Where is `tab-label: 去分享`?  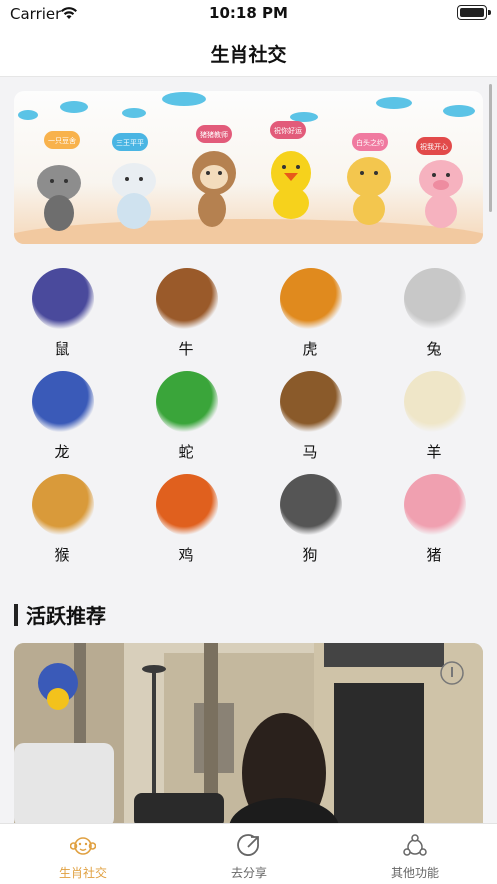 tab-label: 去分享 is located at coordinates (248, 873).